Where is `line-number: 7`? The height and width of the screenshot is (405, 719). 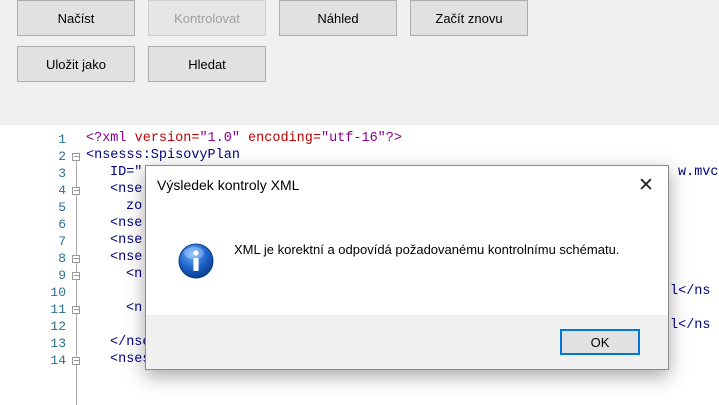
line-number: 7 is located at coordinates (62, 241).